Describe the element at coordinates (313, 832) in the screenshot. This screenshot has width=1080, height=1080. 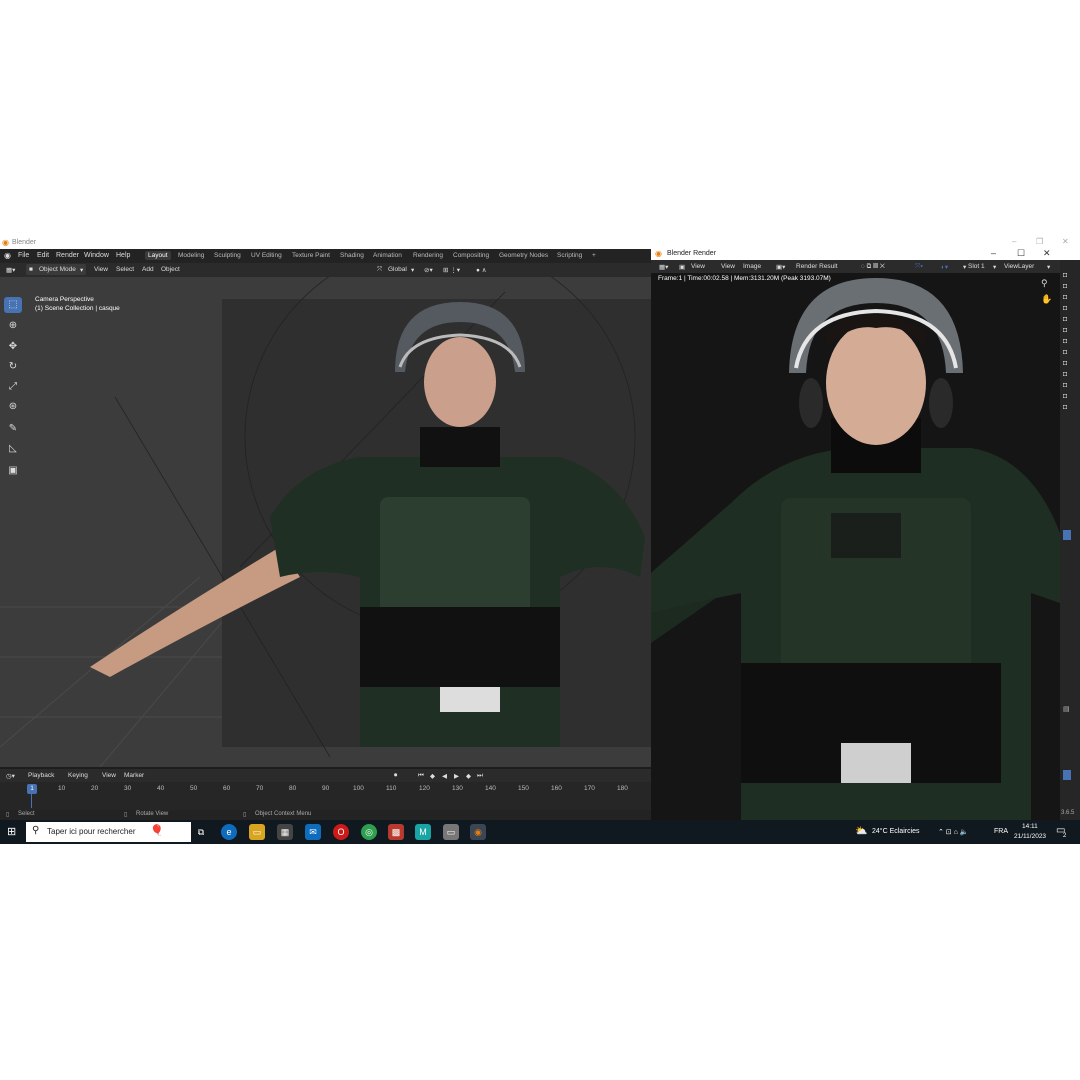
I see `mail-icon: ✉` at that location.